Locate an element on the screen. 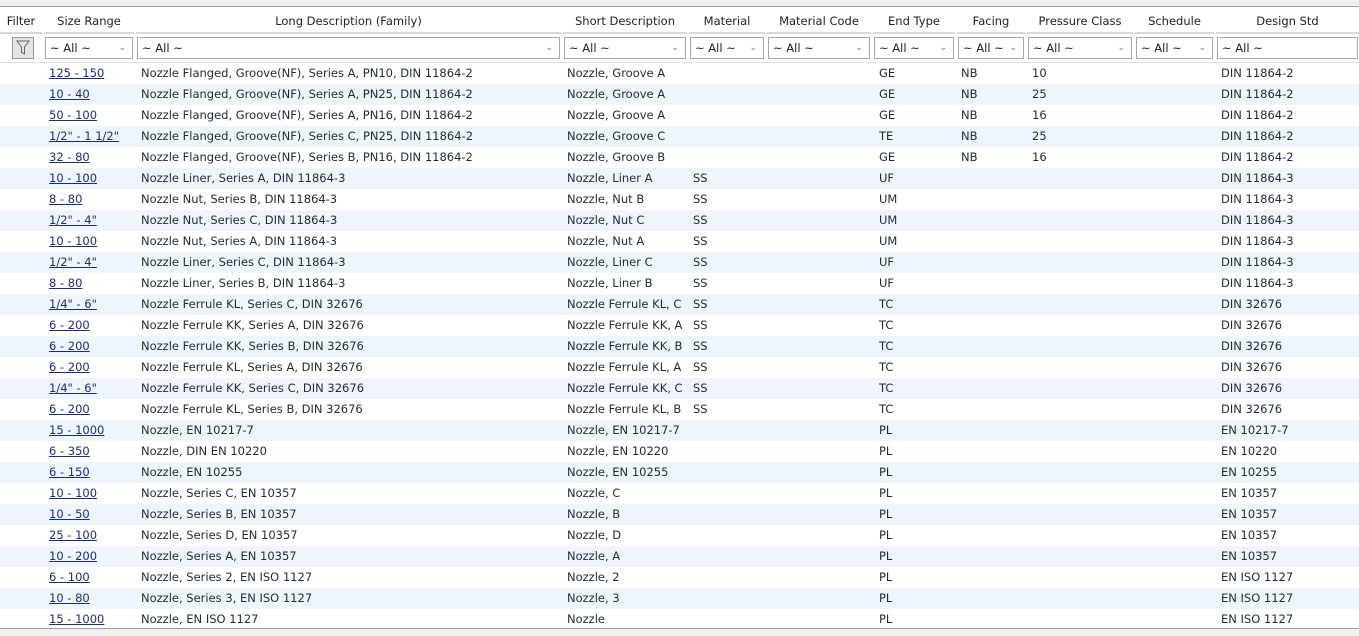  filter-button is located at coordinates (23, 48).